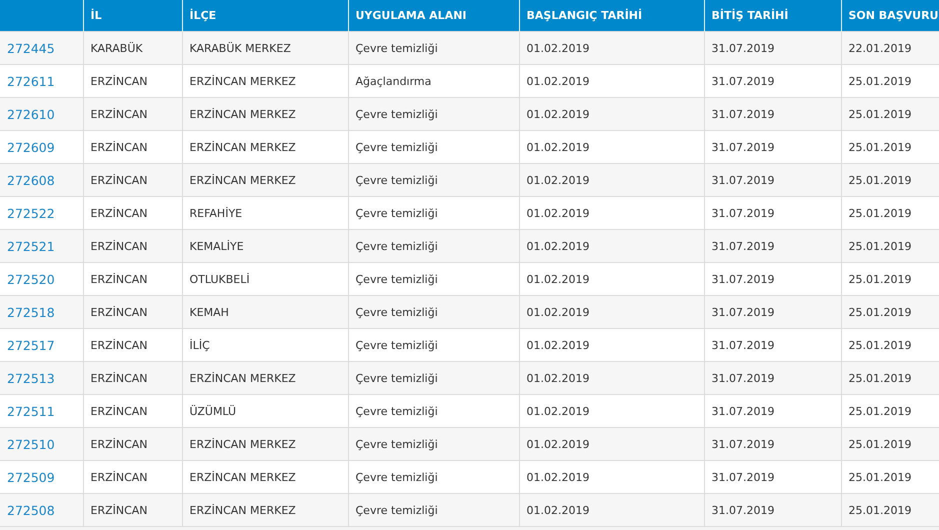 The width and height of the screenshot is (939, 530). What do you see at coordinates (433, 81) in the screenshot?
I see `table-cell: Ağaçlandırma` at bounding box center [433, 81].